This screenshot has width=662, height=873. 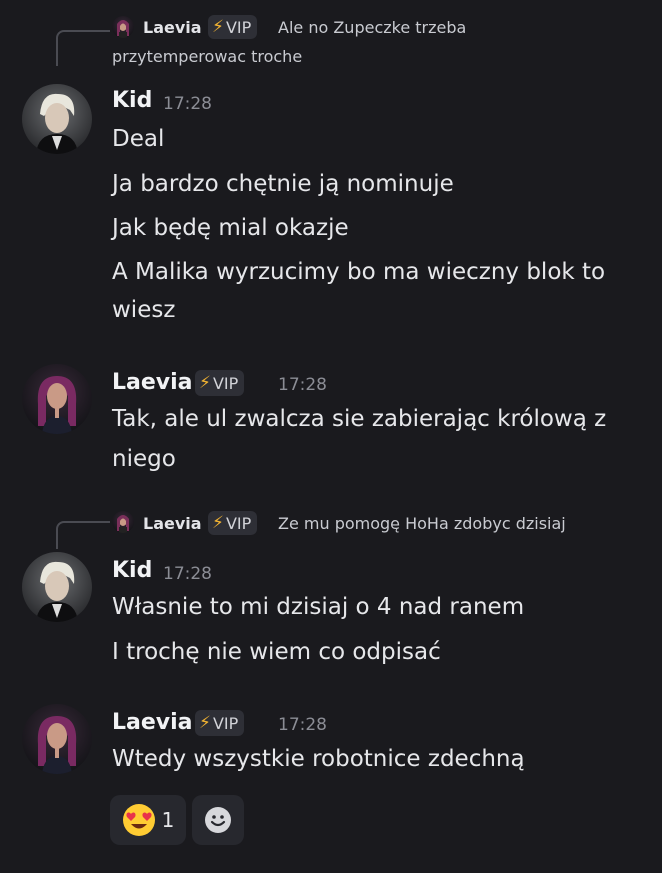 What do you see at coordinates (168, 820) in the screenshot?
I see `reaction-count: 1` at bounding box center [168, 820].